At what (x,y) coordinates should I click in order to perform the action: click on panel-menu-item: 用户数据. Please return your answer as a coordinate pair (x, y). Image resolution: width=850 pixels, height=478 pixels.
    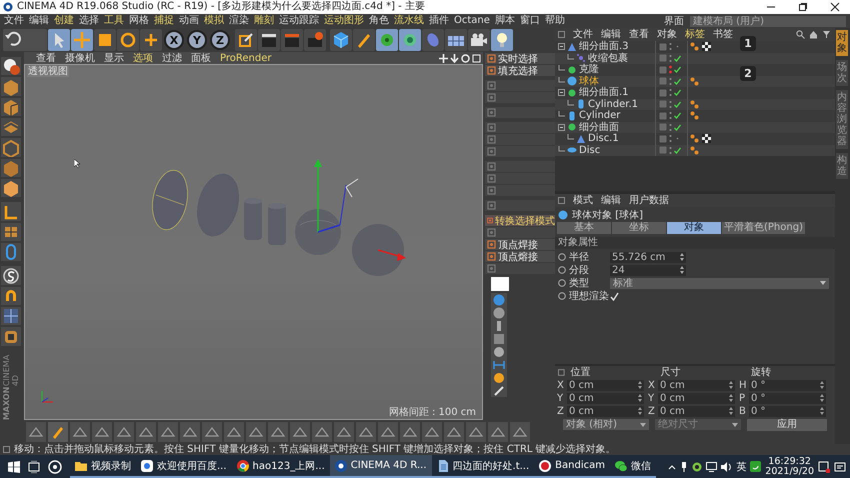
    Looking at the image, I should click on (649, 200).